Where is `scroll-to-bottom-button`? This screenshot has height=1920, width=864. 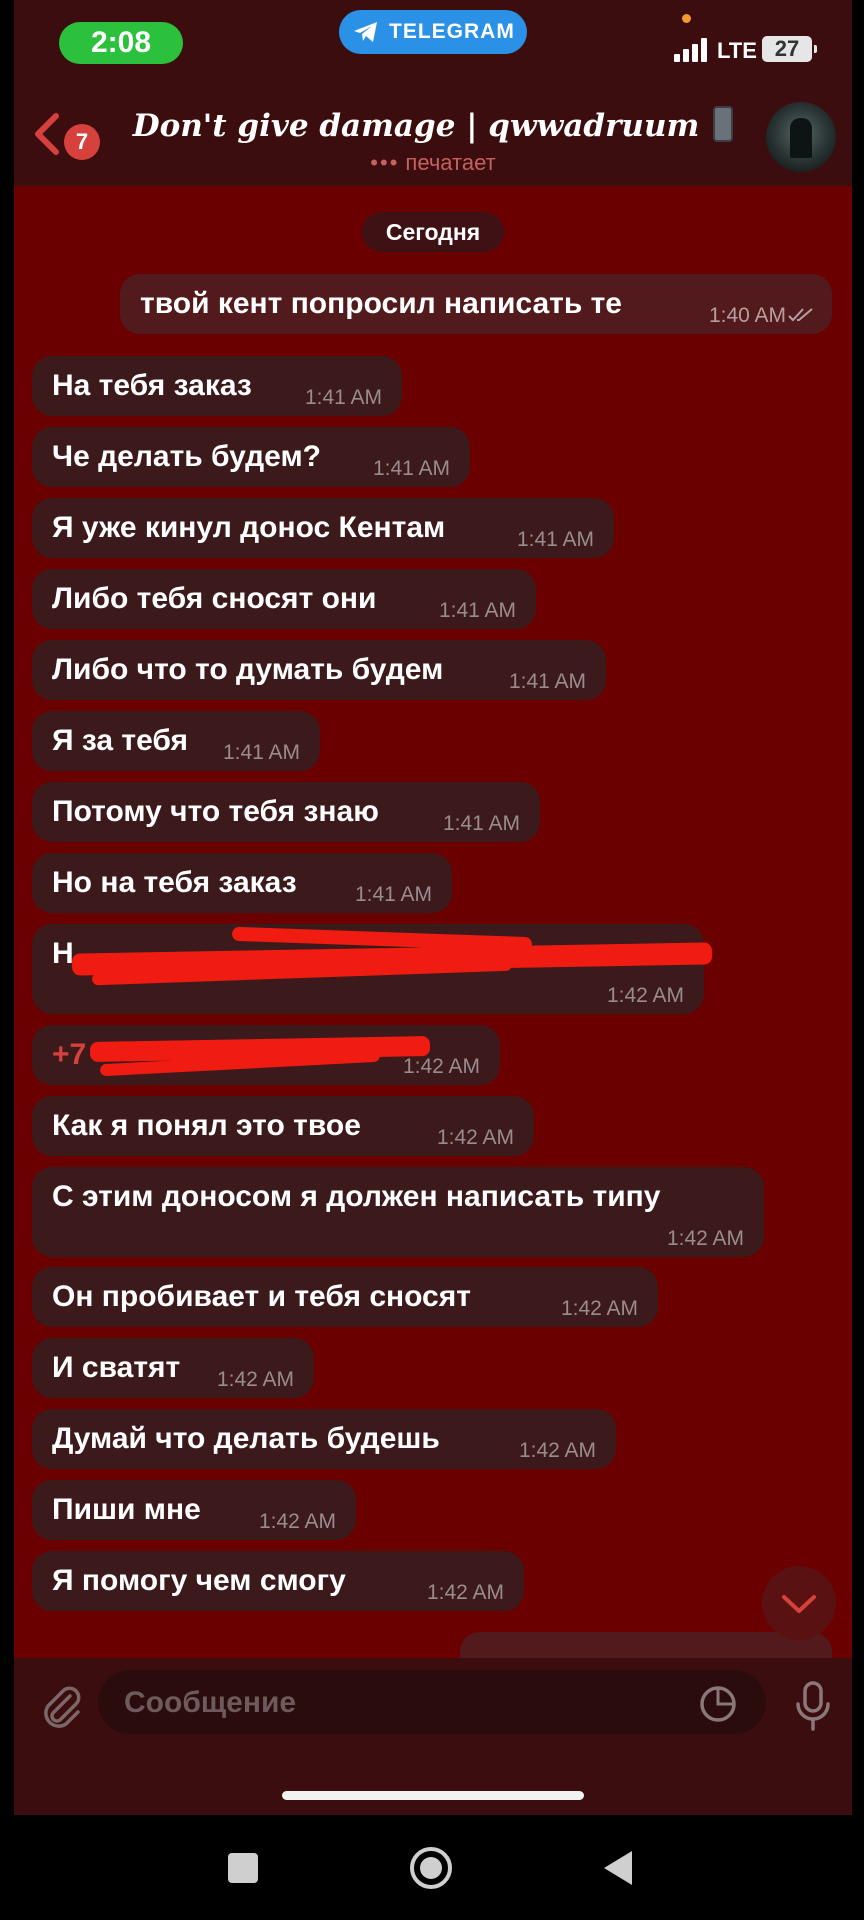
scroll-to-bottom-button is located at coordinates (799, 1603).